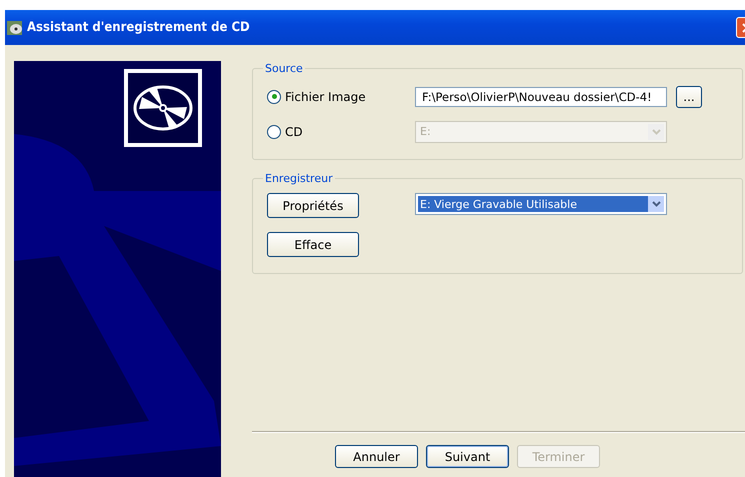  Describe the element at coordinates (541, 204) in the screenshot. I see `recorder-dropdown: E: Vierge Gravable Utilisable` at that location.